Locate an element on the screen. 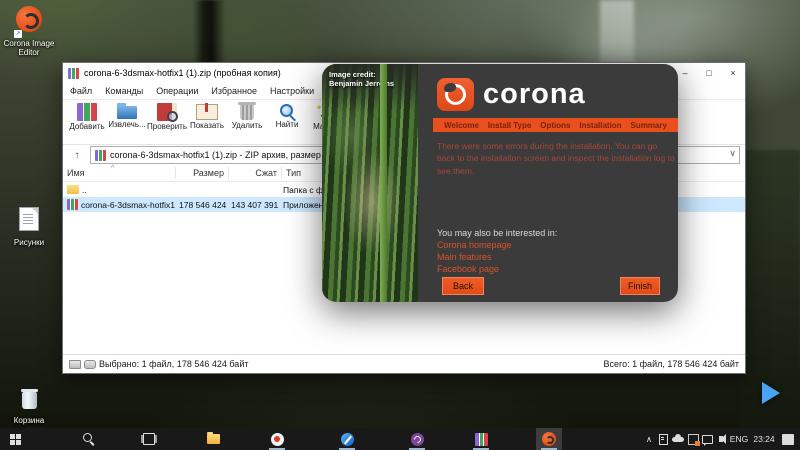 The width and height of the screenshot is (800, 450). desktop-icon-corona-image-editor: ↗ Corona Image Editor is located at coordinates (29, 31).